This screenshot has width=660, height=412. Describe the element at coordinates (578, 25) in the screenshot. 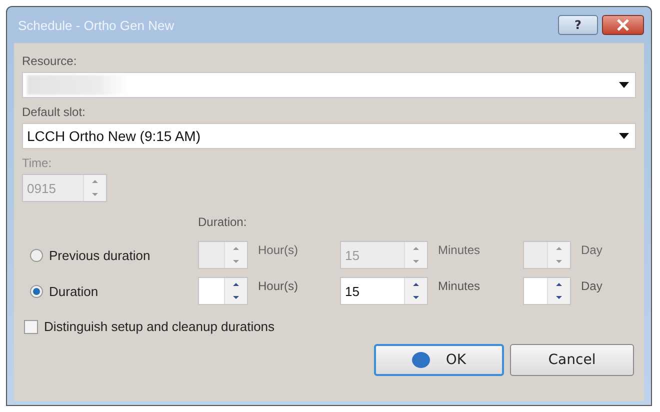

I see `help-button: ?` at that location.